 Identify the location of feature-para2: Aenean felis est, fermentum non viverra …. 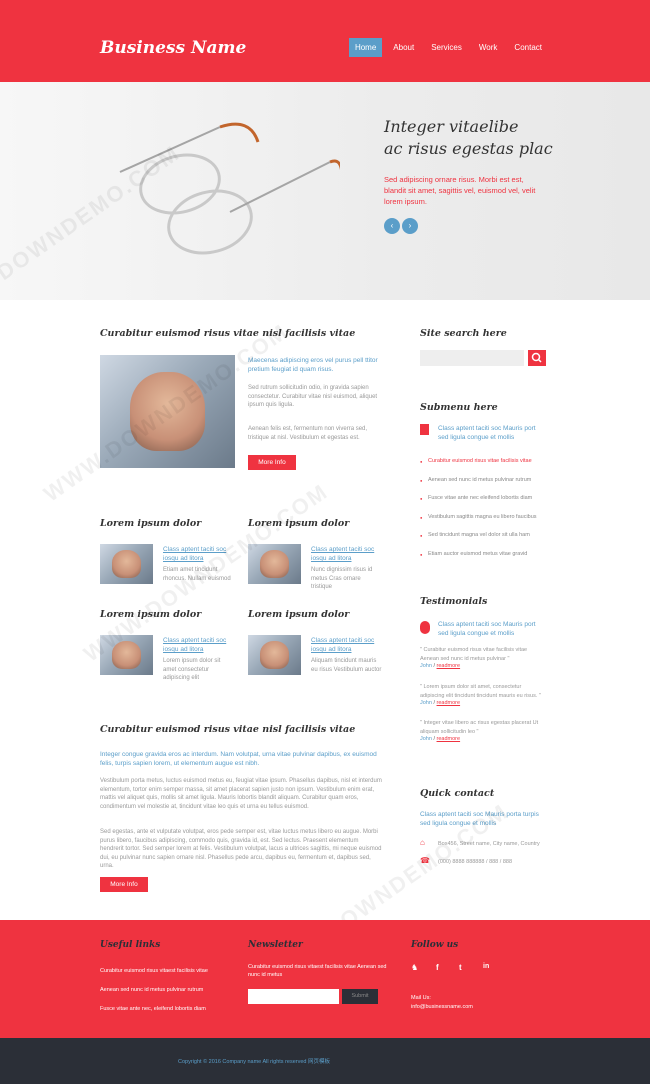
(308, 433).